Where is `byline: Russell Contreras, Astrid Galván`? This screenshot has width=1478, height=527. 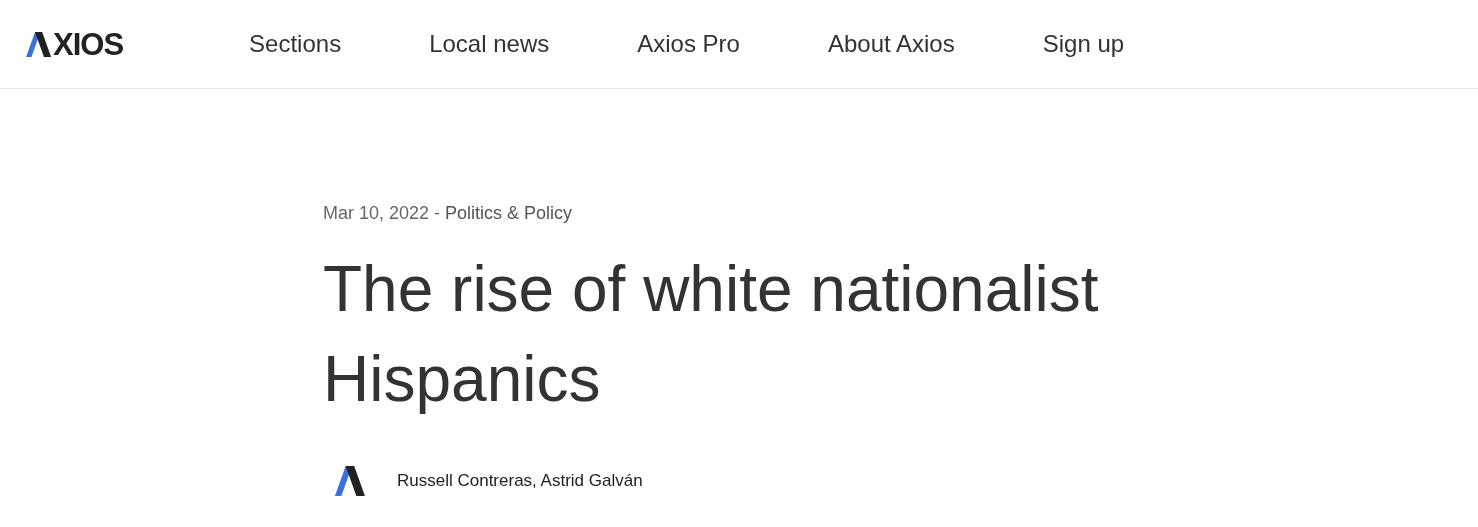 byline: Russell Contreras, Astrid Galván is located at coordinates (520, 481).